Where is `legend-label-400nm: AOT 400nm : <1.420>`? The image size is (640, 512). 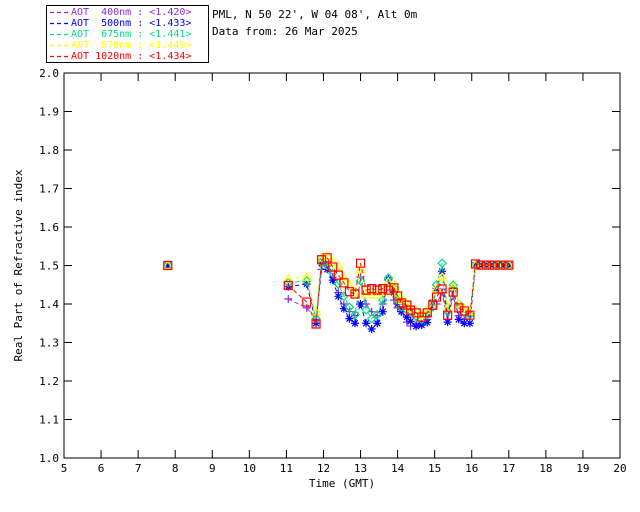 legend-label-400nm: AOT 400nm : <1.420> is located at coordinates (131, 12).